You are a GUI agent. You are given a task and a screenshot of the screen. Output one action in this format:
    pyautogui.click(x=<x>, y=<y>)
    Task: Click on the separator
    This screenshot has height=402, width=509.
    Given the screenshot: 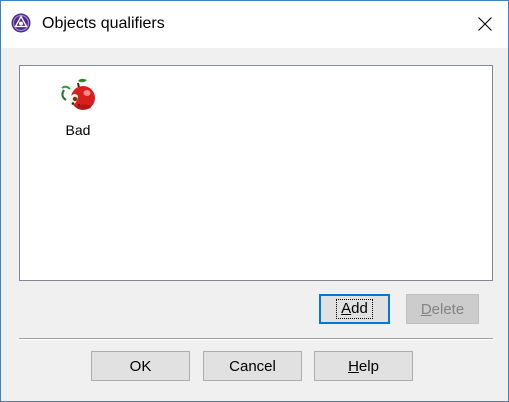 What is the action you would take?
    pyautogui.click(x=256, y=339)
    